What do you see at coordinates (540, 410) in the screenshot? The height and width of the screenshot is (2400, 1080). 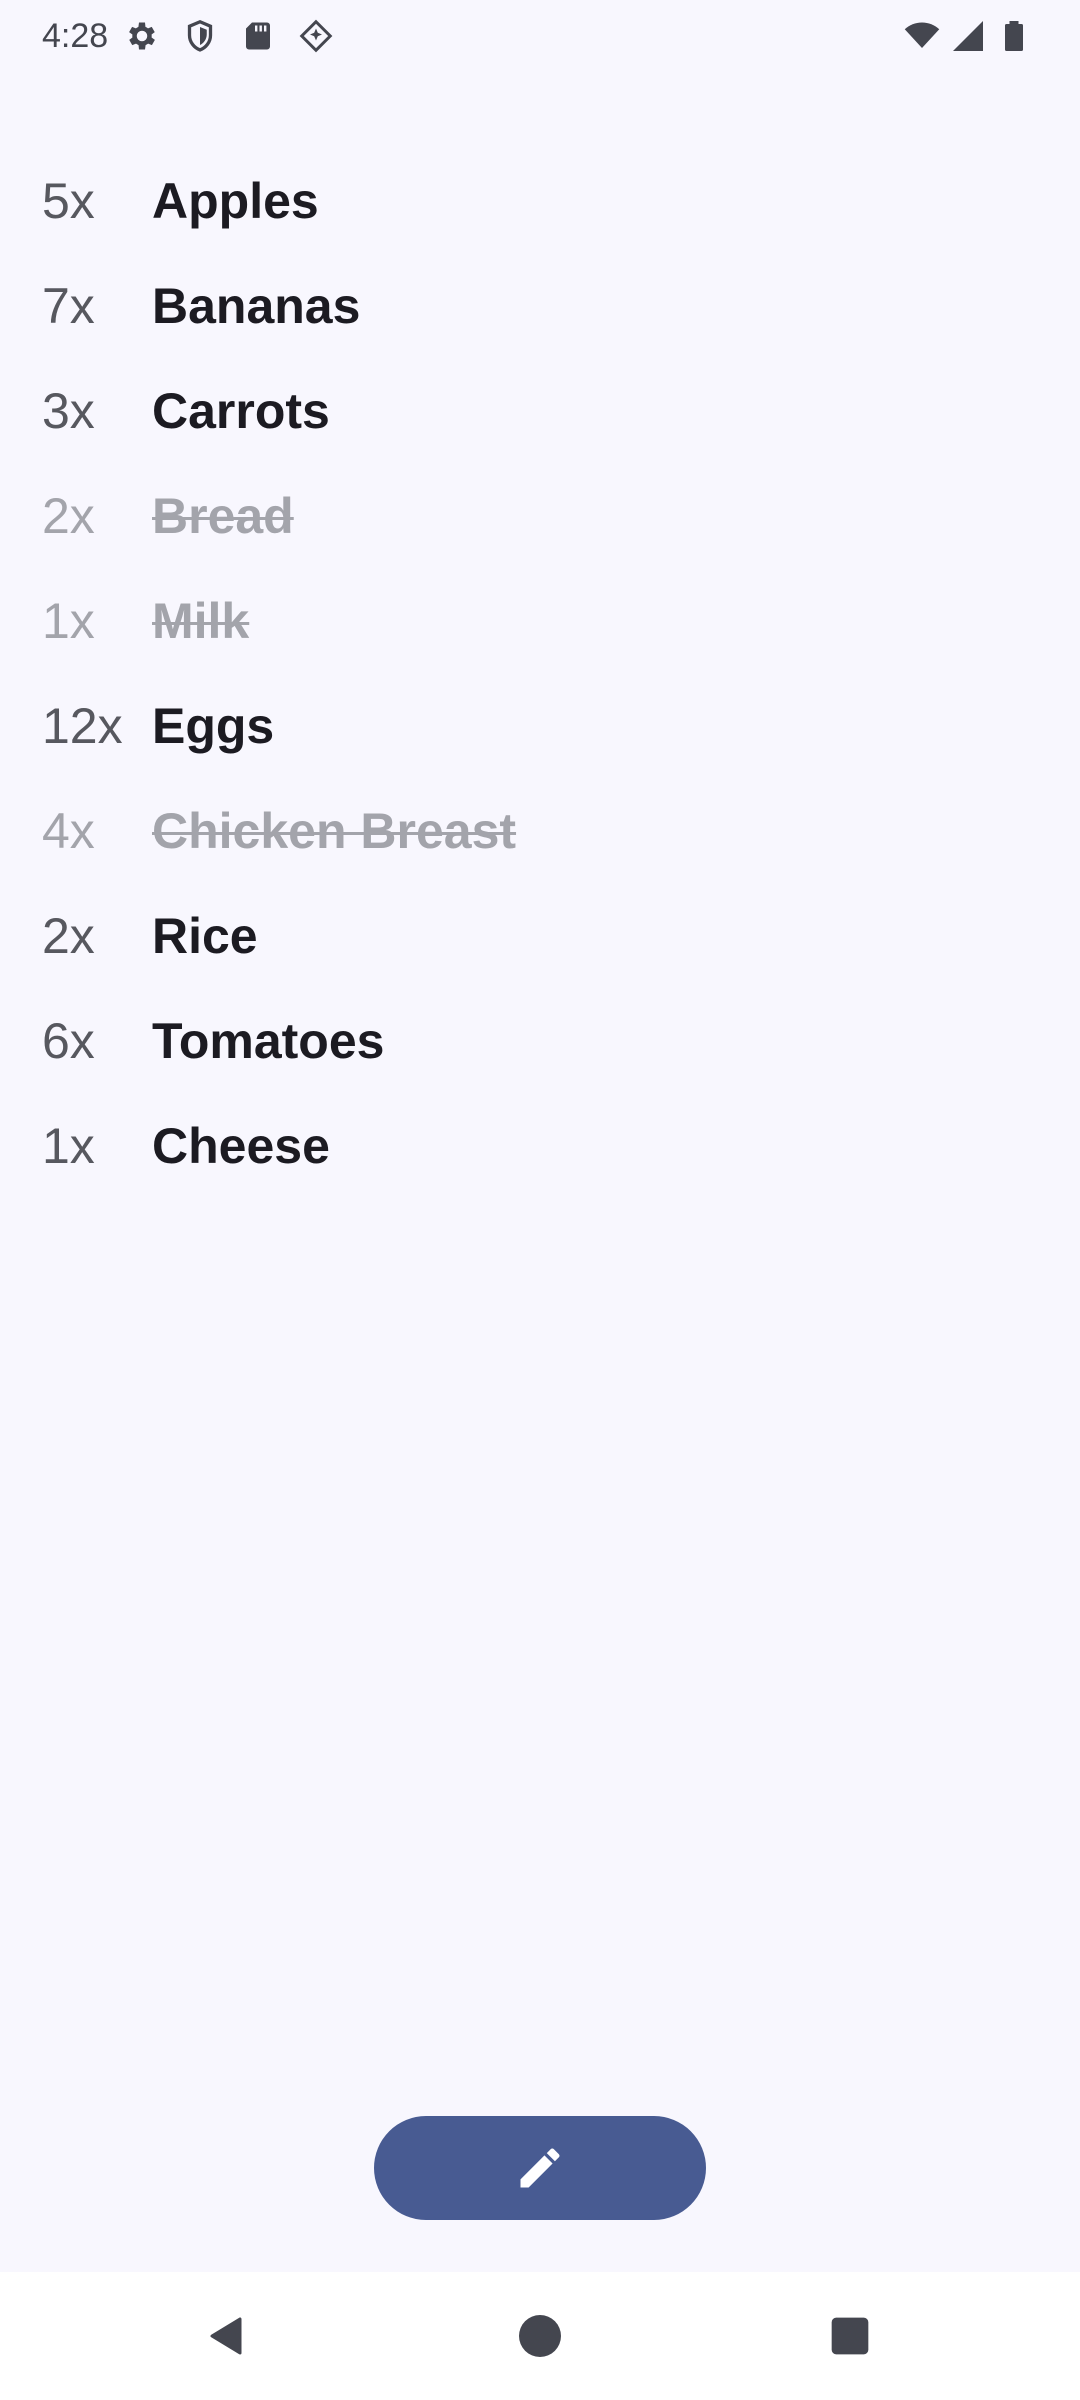 I see `list-item: 3x Carrots` at bounding box center [540, 410].